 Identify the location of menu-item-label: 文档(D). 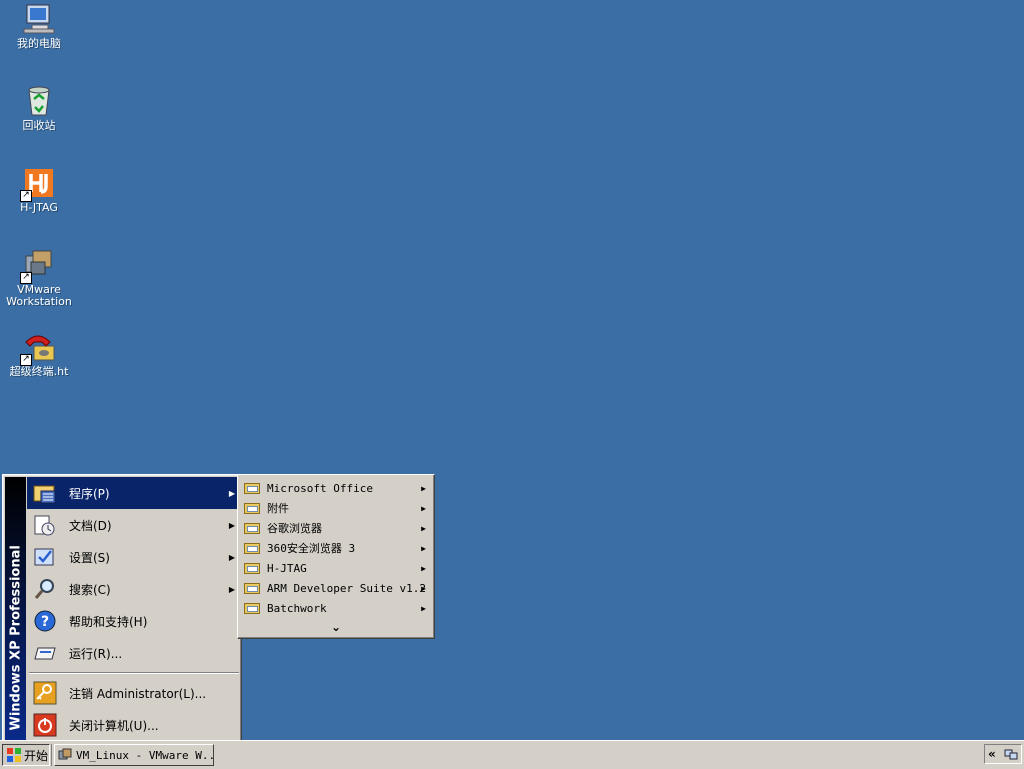
(90, 525).